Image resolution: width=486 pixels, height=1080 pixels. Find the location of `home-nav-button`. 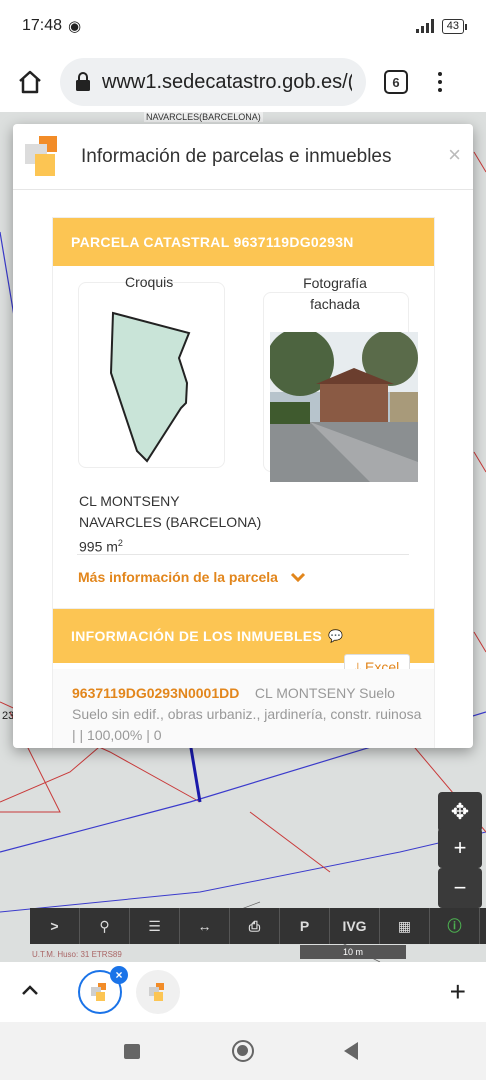

home-nav-button is located at coordinates (243, 1051).